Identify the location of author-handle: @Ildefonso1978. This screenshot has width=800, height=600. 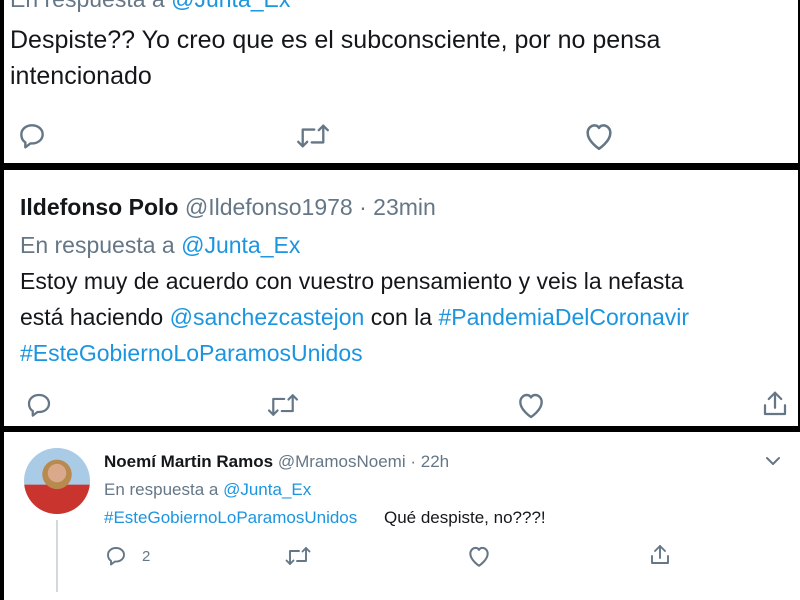
(269, 207).